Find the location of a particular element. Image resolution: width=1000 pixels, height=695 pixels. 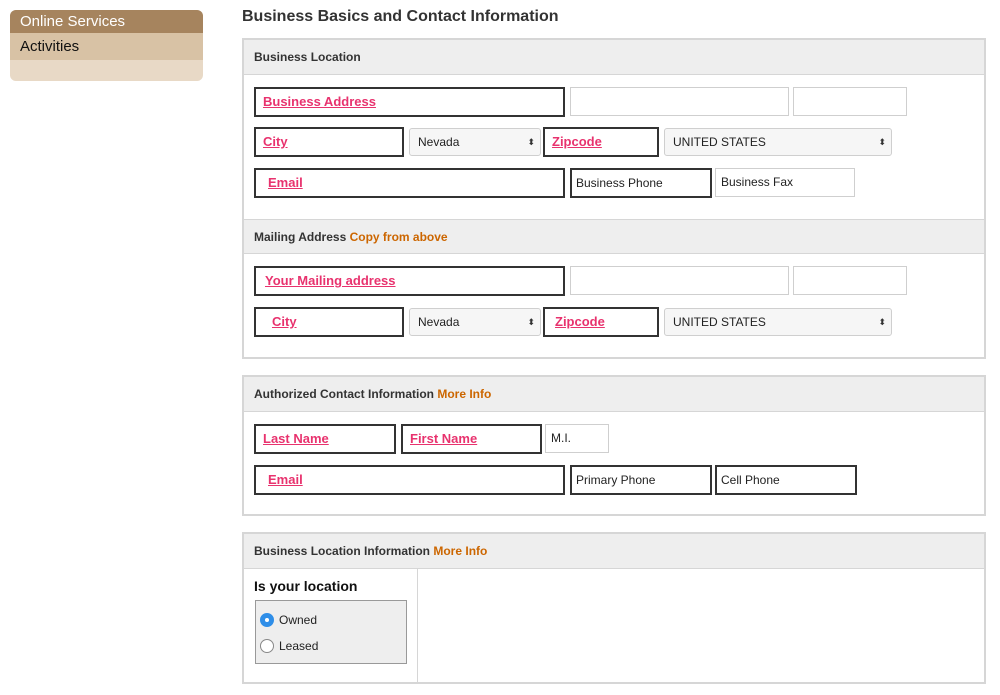

owned-radio is located at coordinates (267, 620).